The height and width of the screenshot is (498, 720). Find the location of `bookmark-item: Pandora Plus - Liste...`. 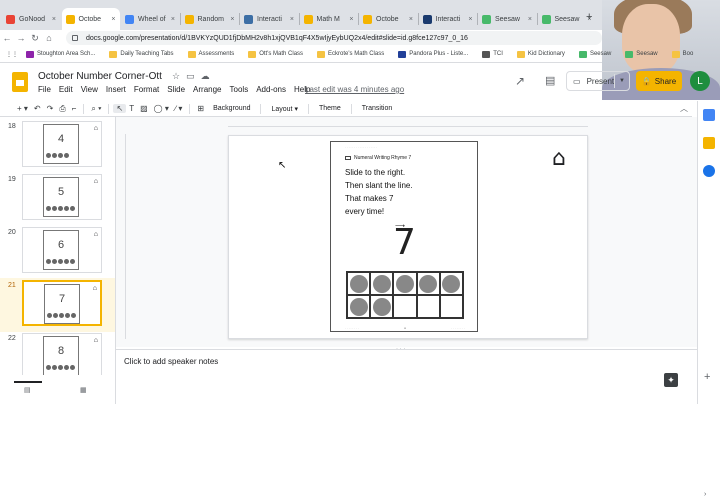

bookmark-item: Pandora Plus - Liste... is located at coordinates (433, 54).